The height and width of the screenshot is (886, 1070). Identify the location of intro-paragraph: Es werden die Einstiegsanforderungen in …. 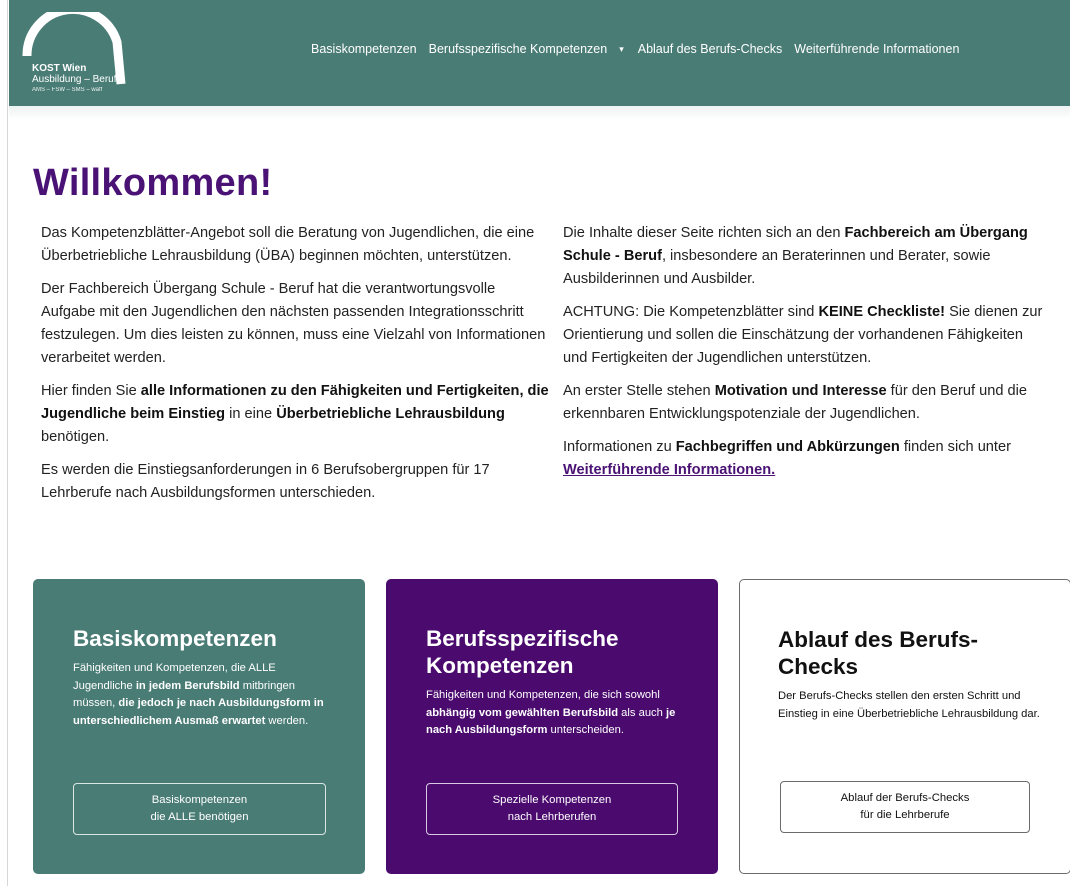
(265, 481).